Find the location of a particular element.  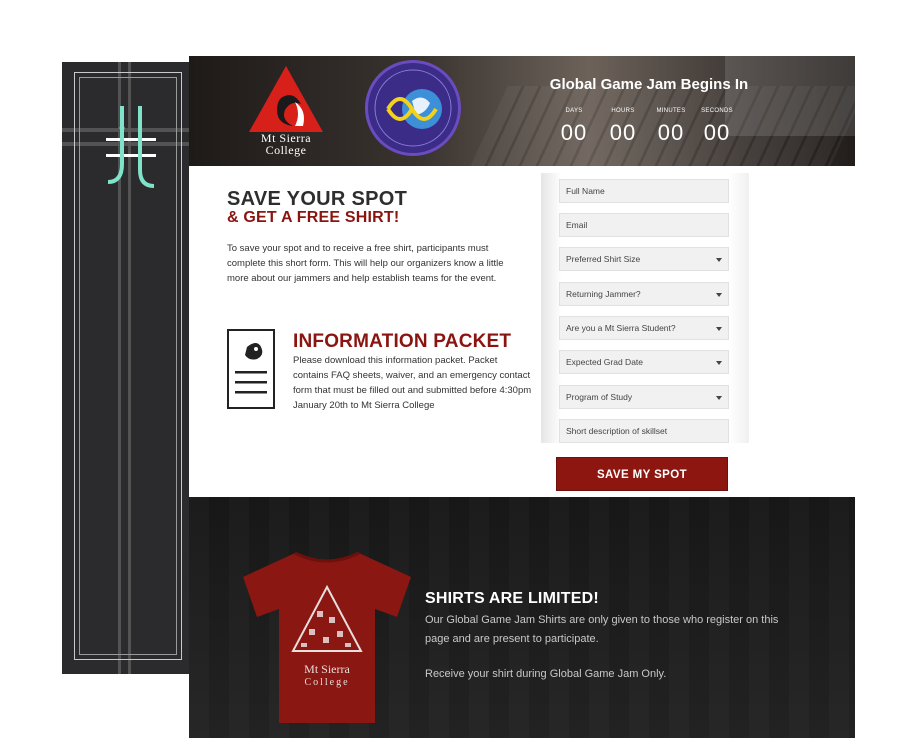

returning-jammer-select: Returning Jammer? is located at coordinates (644, 294).